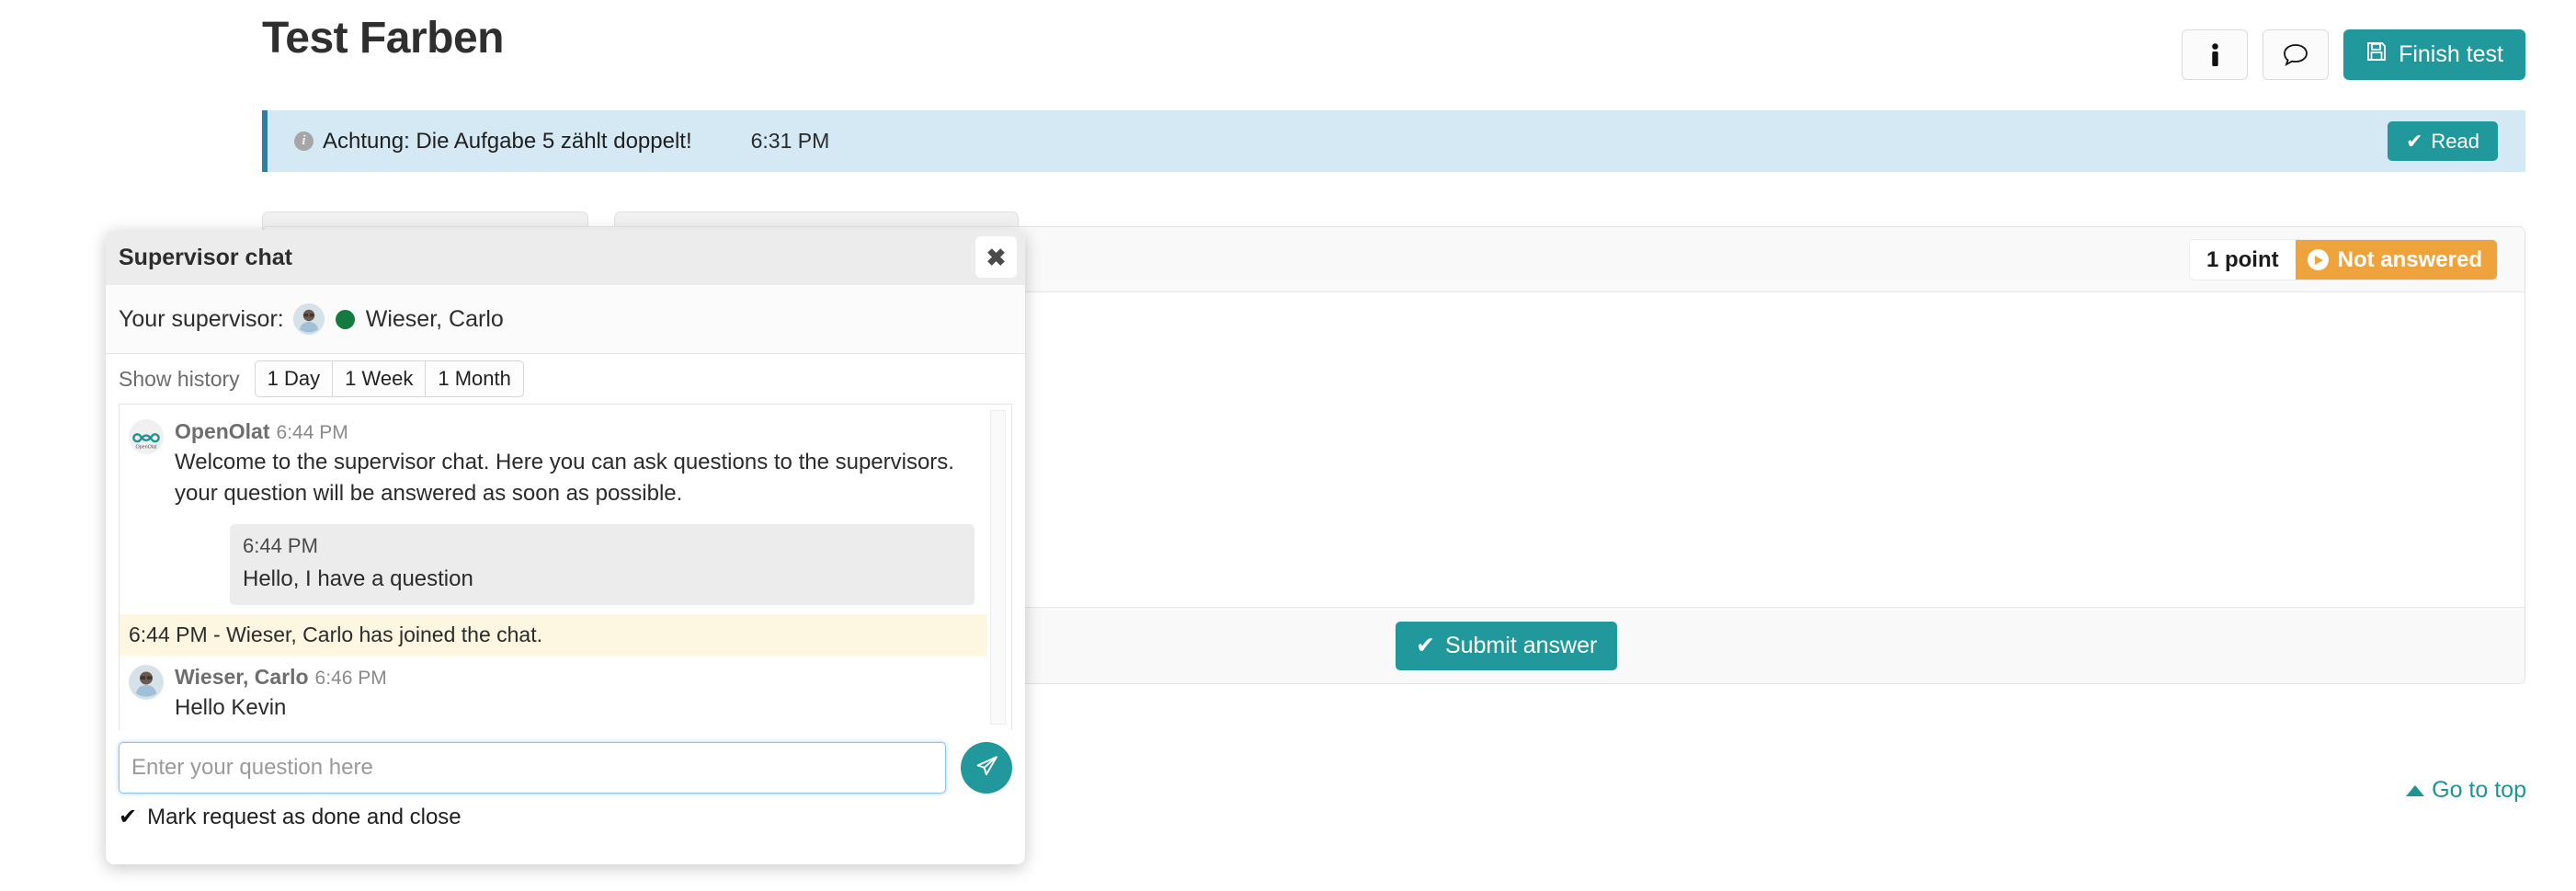 The width and height of the screenshot is (2576, 891). I want to click on alert-timestamp: 6:31 PM, so click(790, 141).